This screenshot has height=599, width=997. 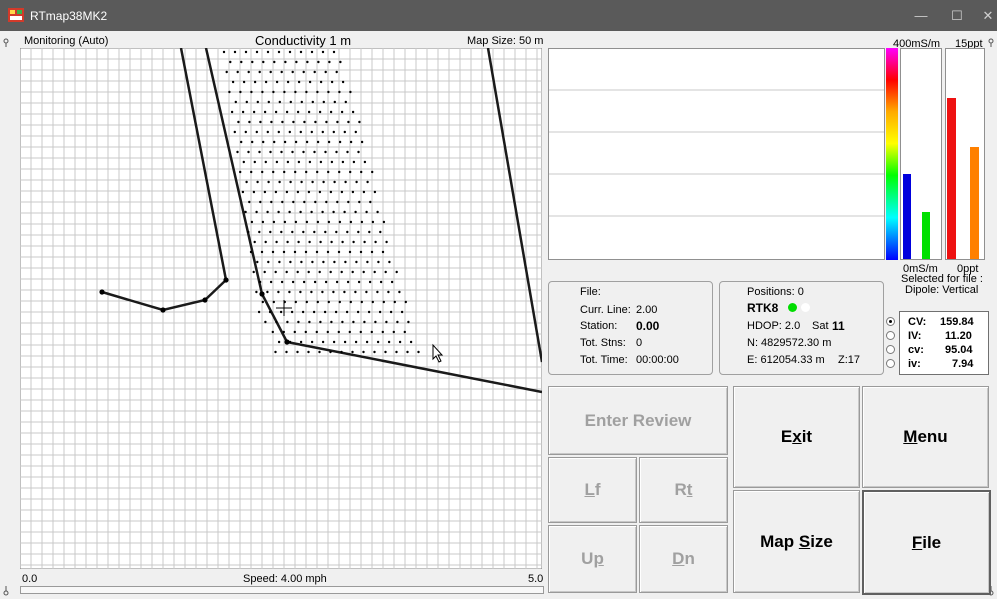 I want to click on close-button: ✕, so click(x=981, y=15).